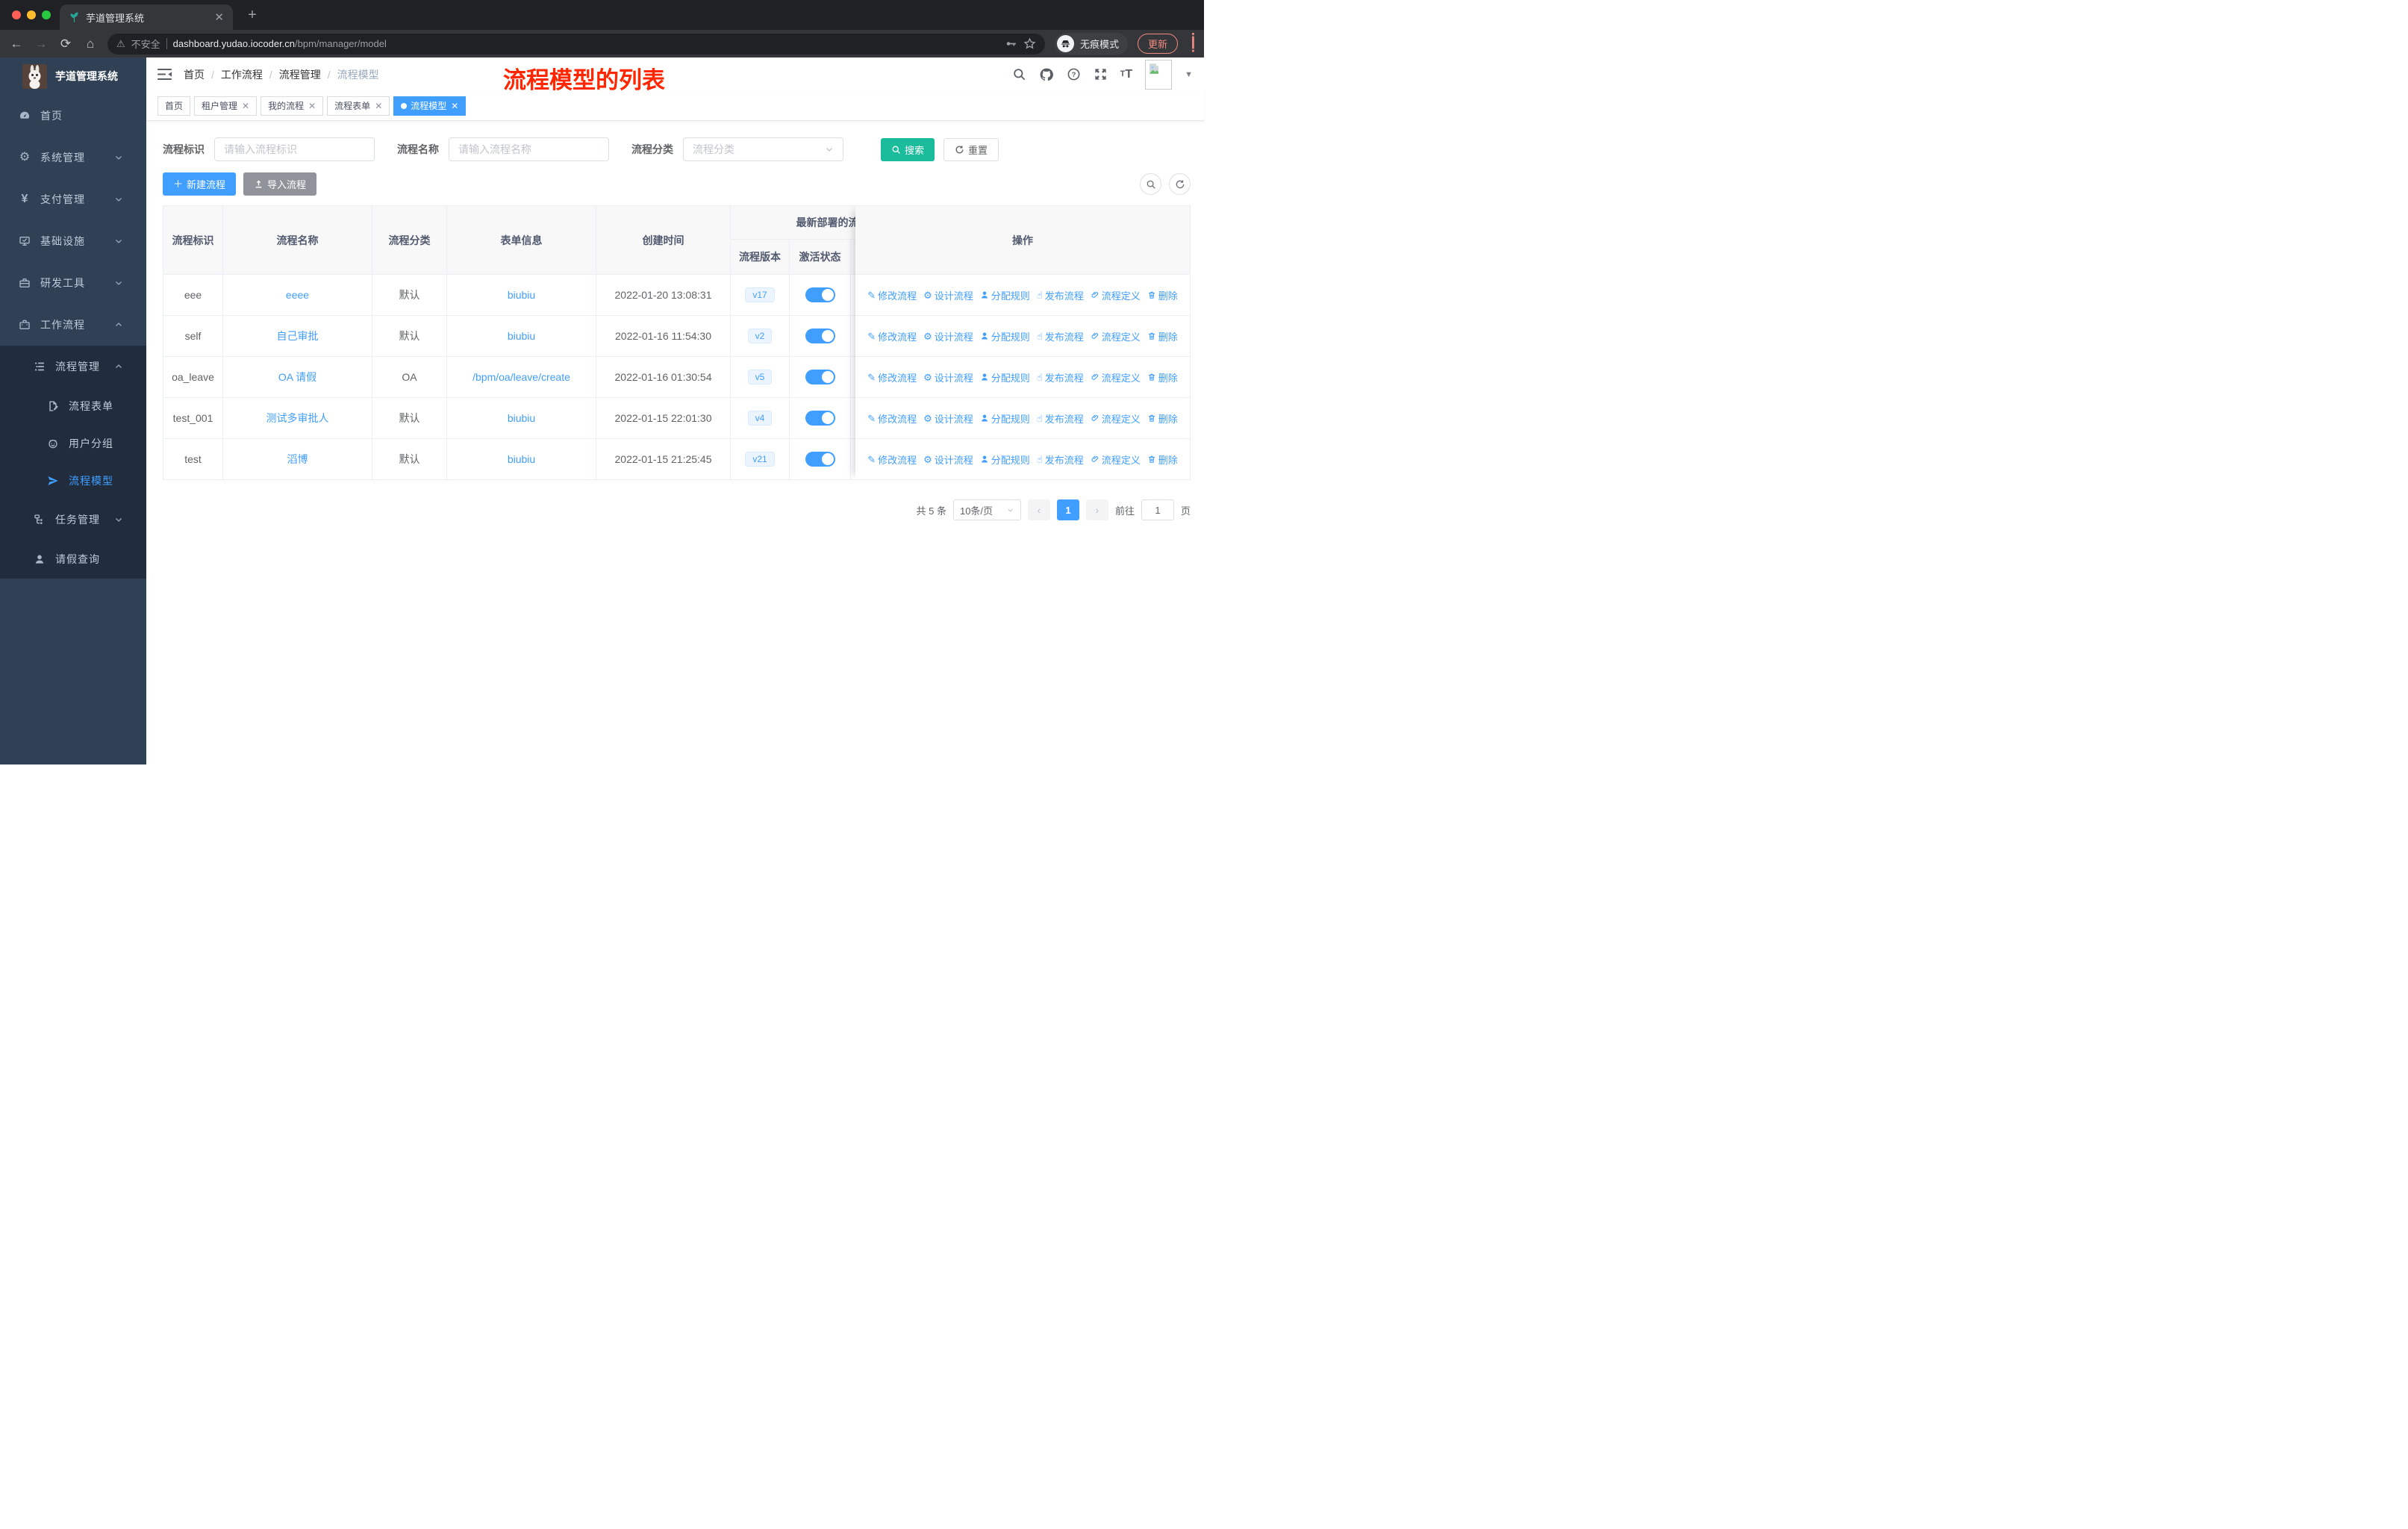 The width and height of the screenshot is (2408, 1529). I want to click on help-icon: ?, so click(1074, 74).